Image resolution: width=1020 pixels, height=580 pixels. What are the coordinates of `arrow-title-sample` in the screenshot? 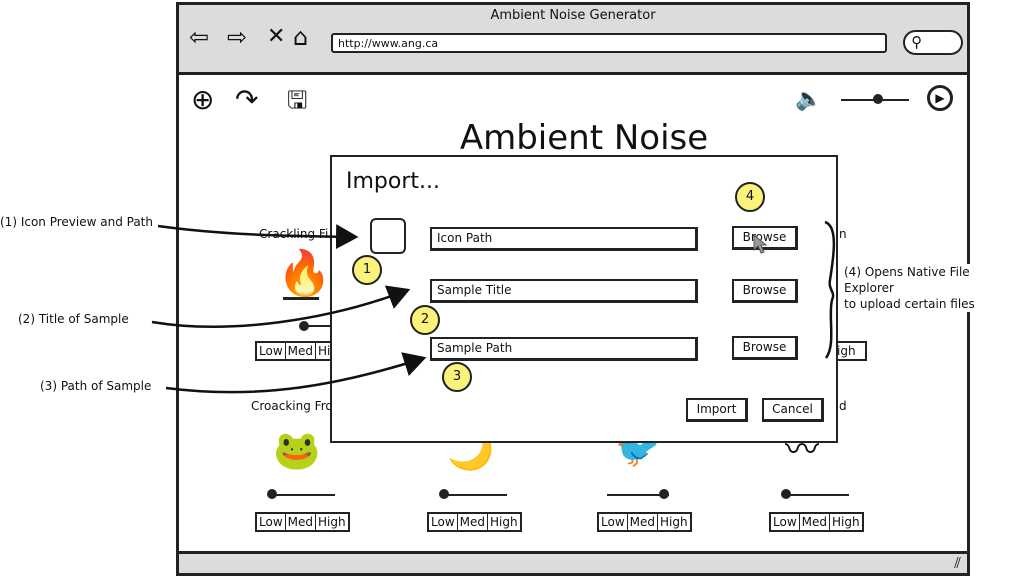 It's located at (281, 306).